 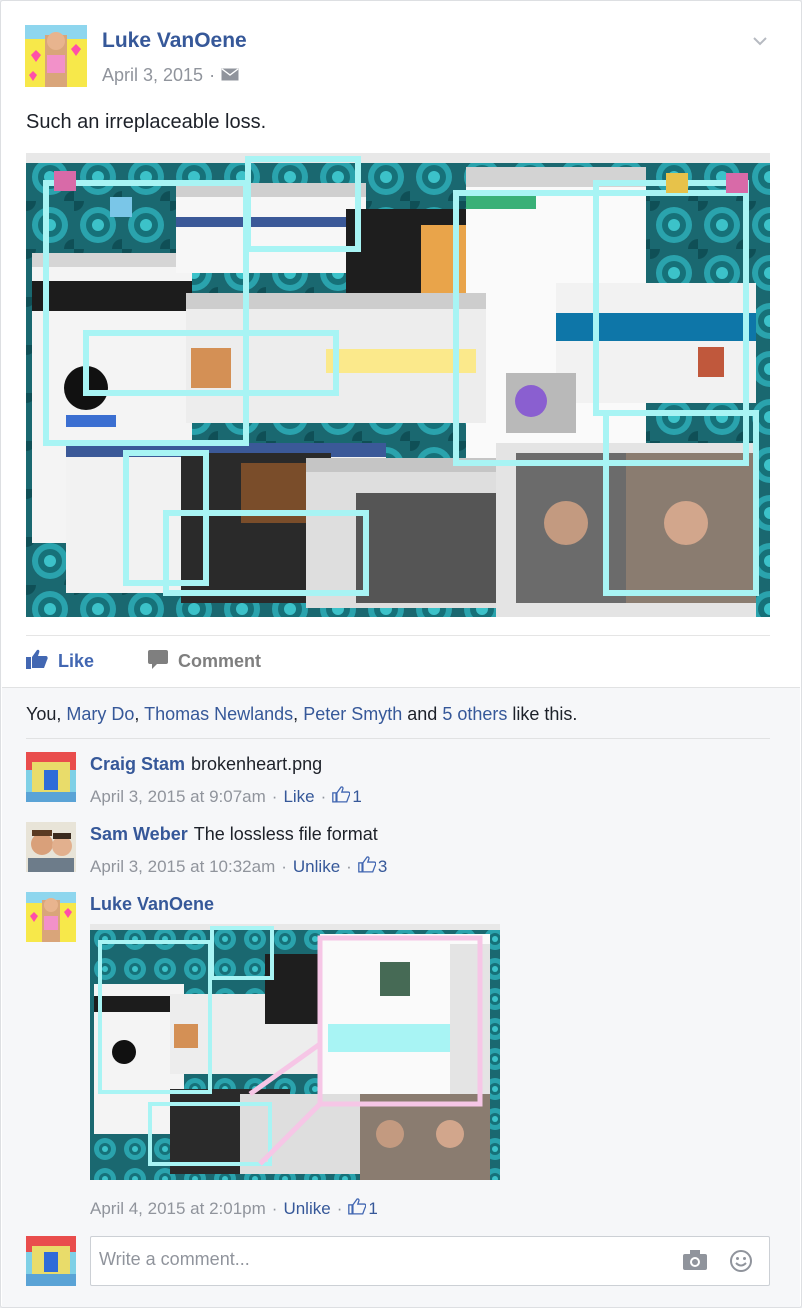 I want to click on post-meta: April 3, 2015 ·, so click(x=170, y=75).